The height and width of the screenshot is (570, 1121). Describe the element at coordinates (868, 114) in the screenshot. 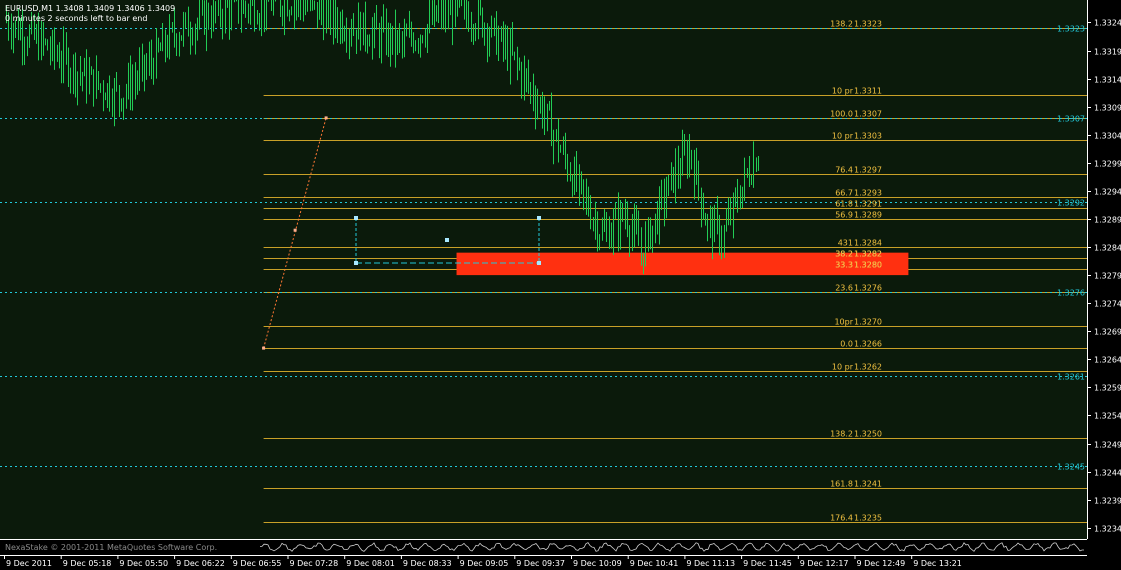

I see `fib-level-value: 1.3307` at that location.